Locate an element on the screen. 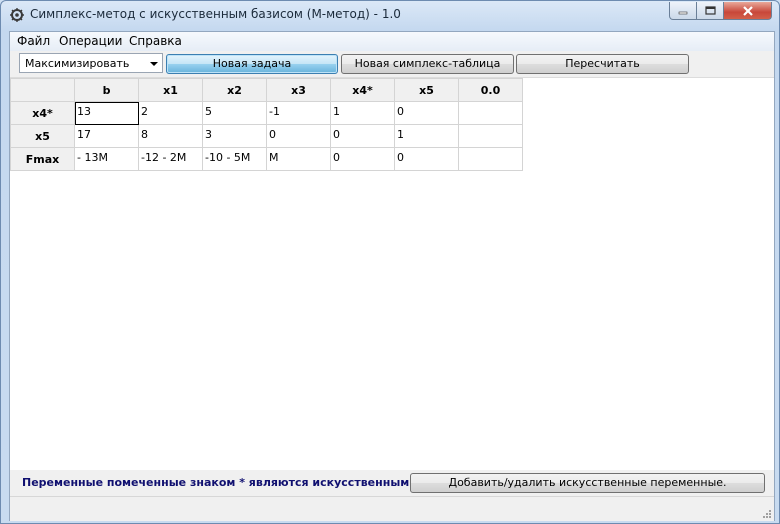 The height and width of the screenshot is (524, 780). table-cell: -1 is located at coordinates (298, 113).